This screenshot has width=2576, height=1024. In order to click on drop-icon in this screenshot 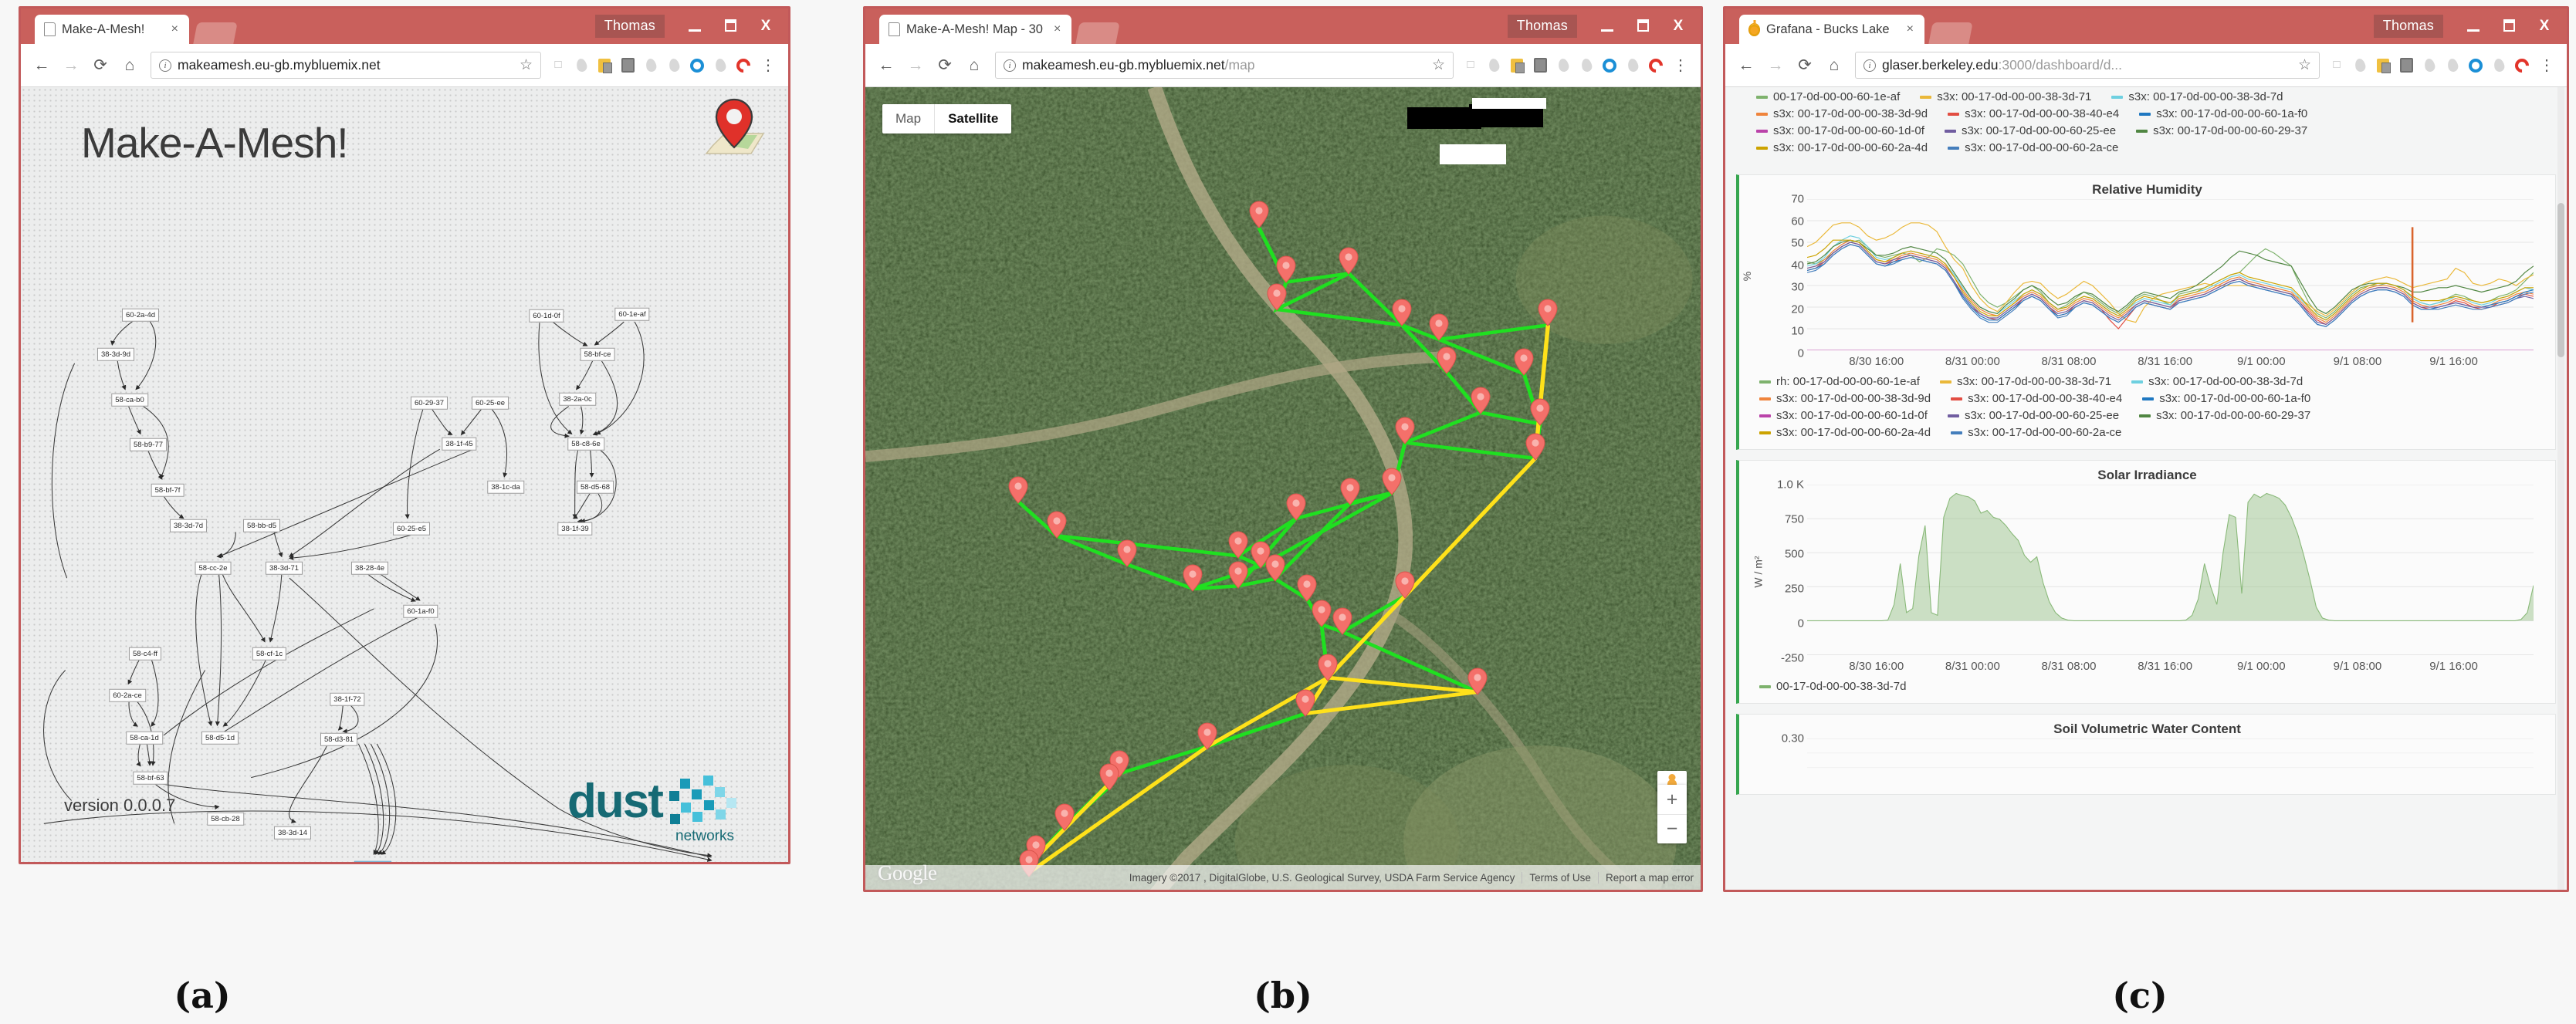, I will do `click(651, 65)`.